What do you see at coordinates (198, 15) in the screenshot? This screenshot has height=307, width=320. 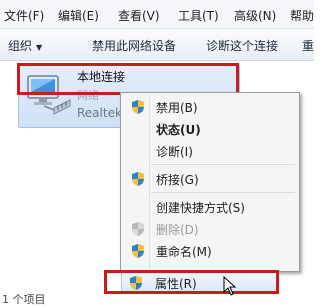 I see `menu-tools: 工具(T)` at bounding box center [198, 15].